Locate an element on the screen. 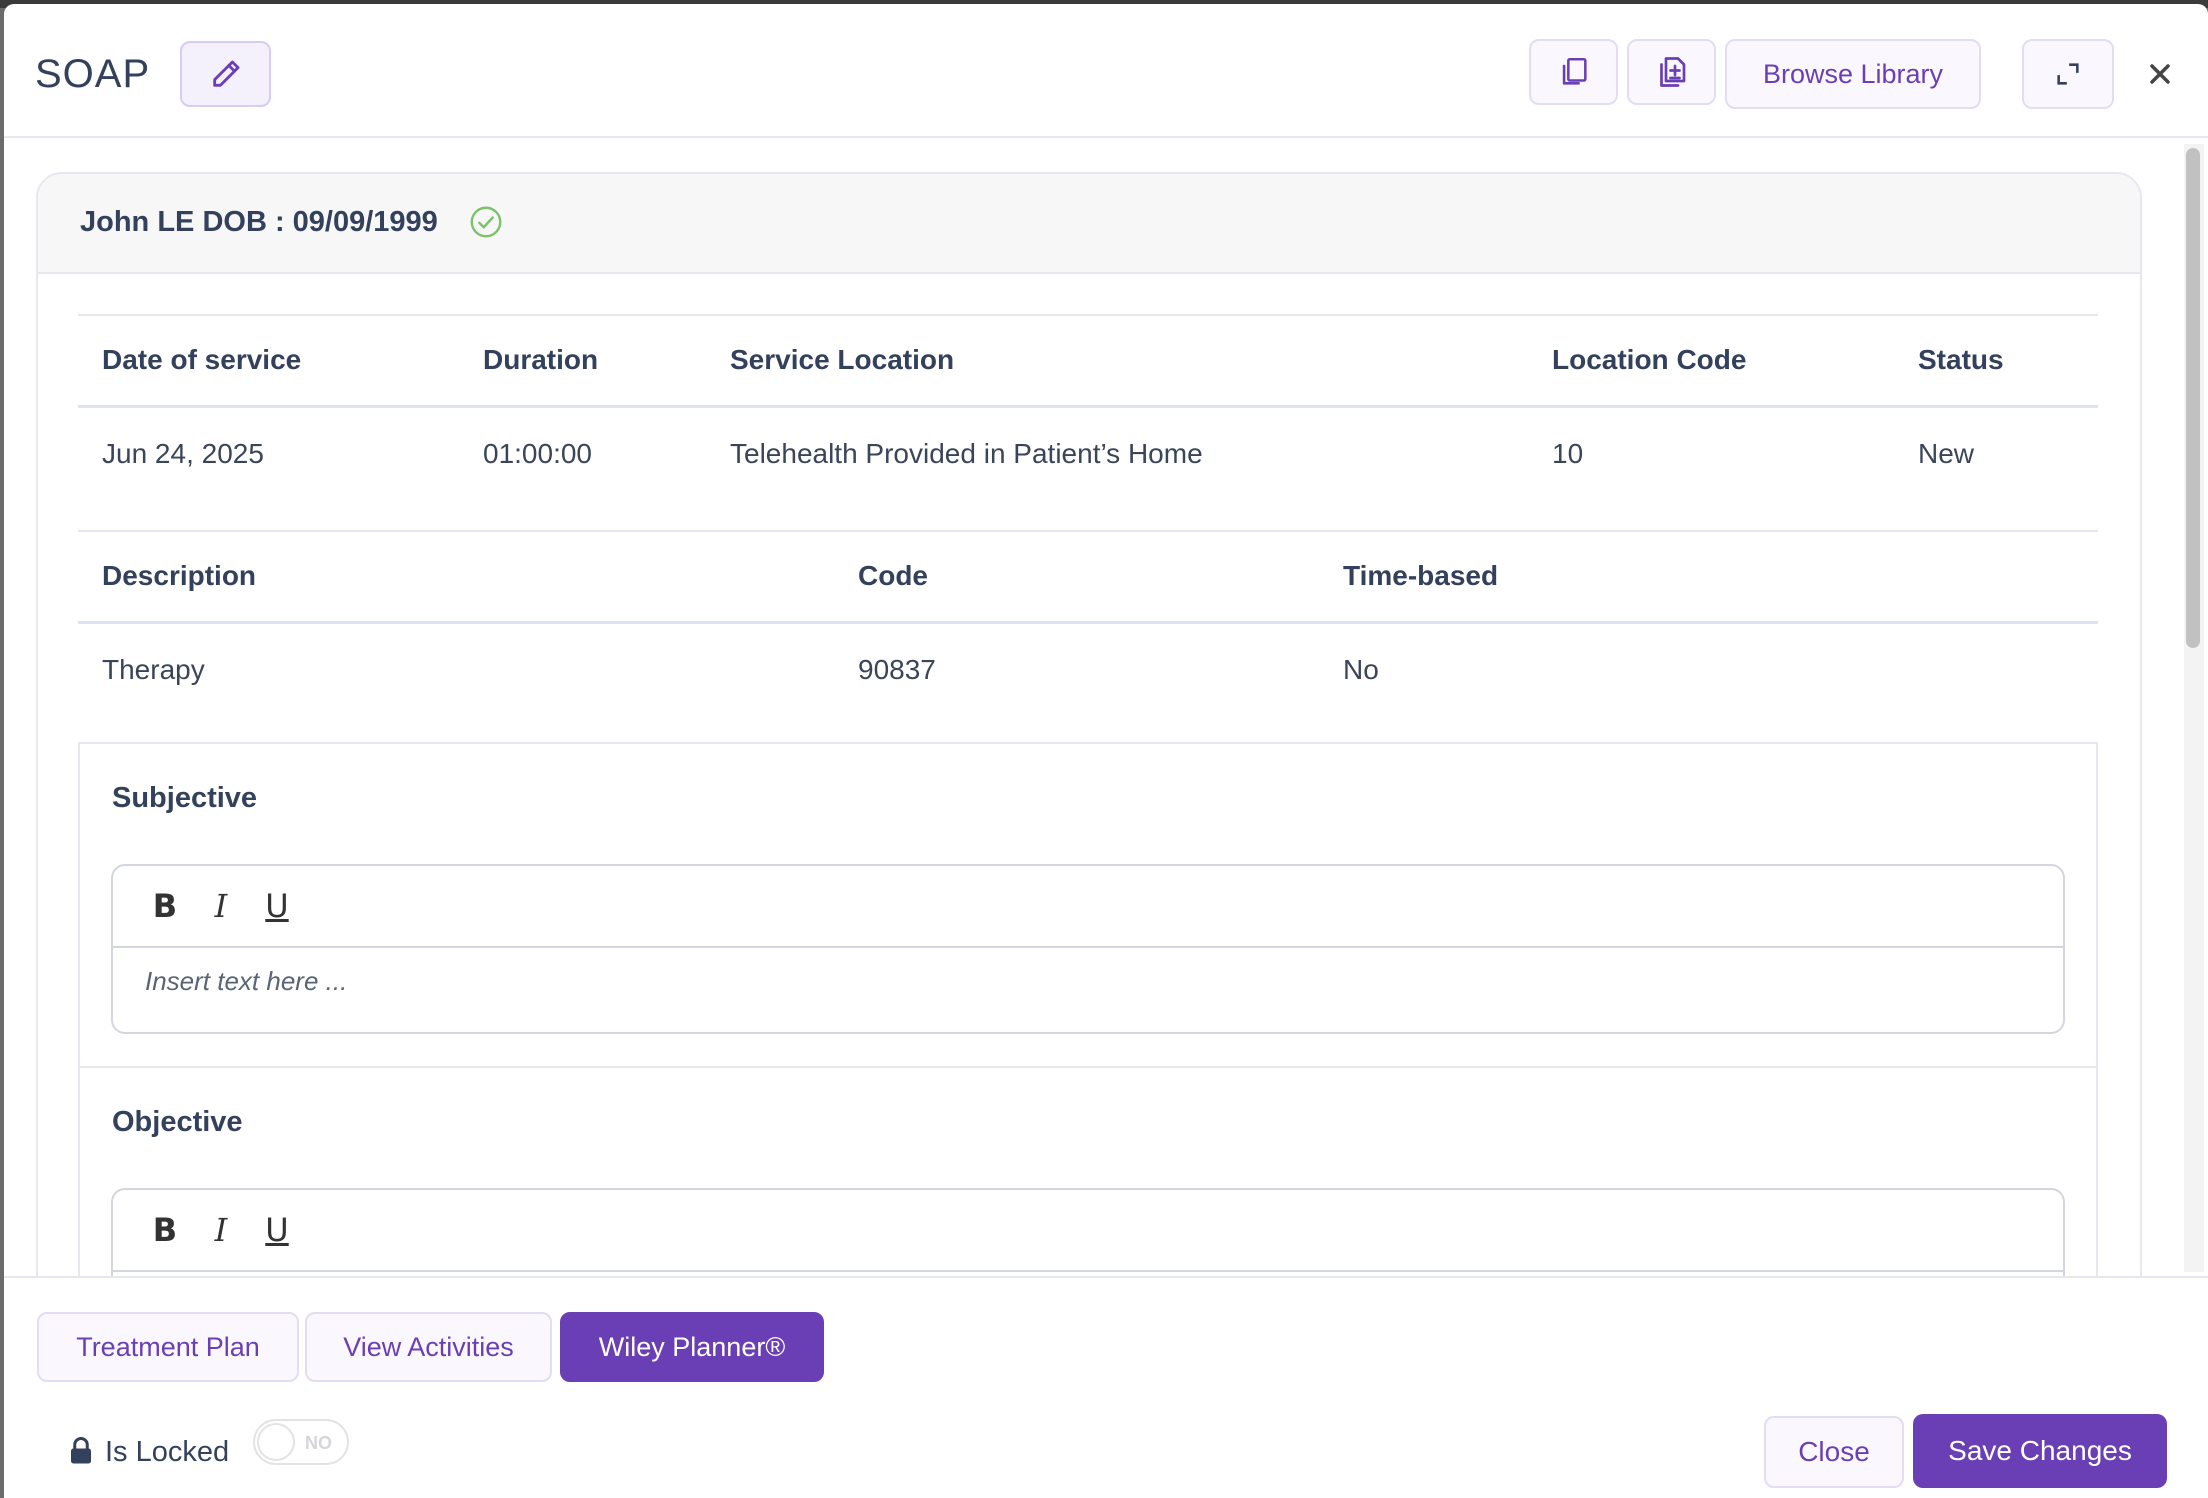  column-header: Status is located at coordinates (1961, 359).